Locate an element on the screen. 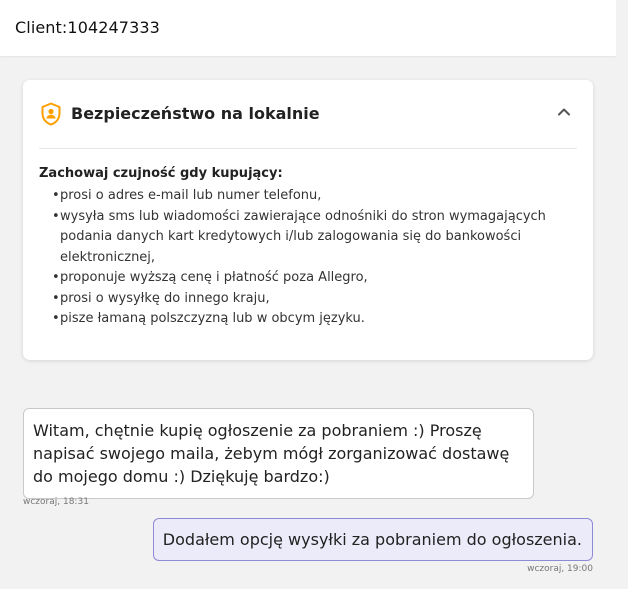 Image resolution: width=628 pixels, height=589 pixels. list-item-text: prosi o wysyłkę do innego kraju, is located at coordinates (165, 298).